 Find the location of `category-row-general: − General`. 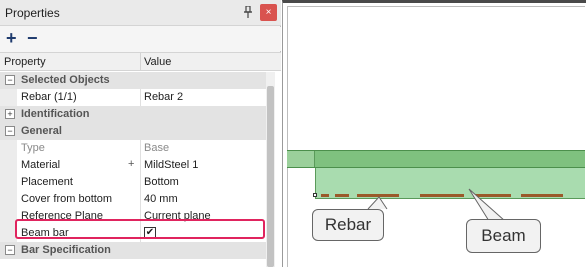

category-row-general: − General is located at coordinates (133, 131).